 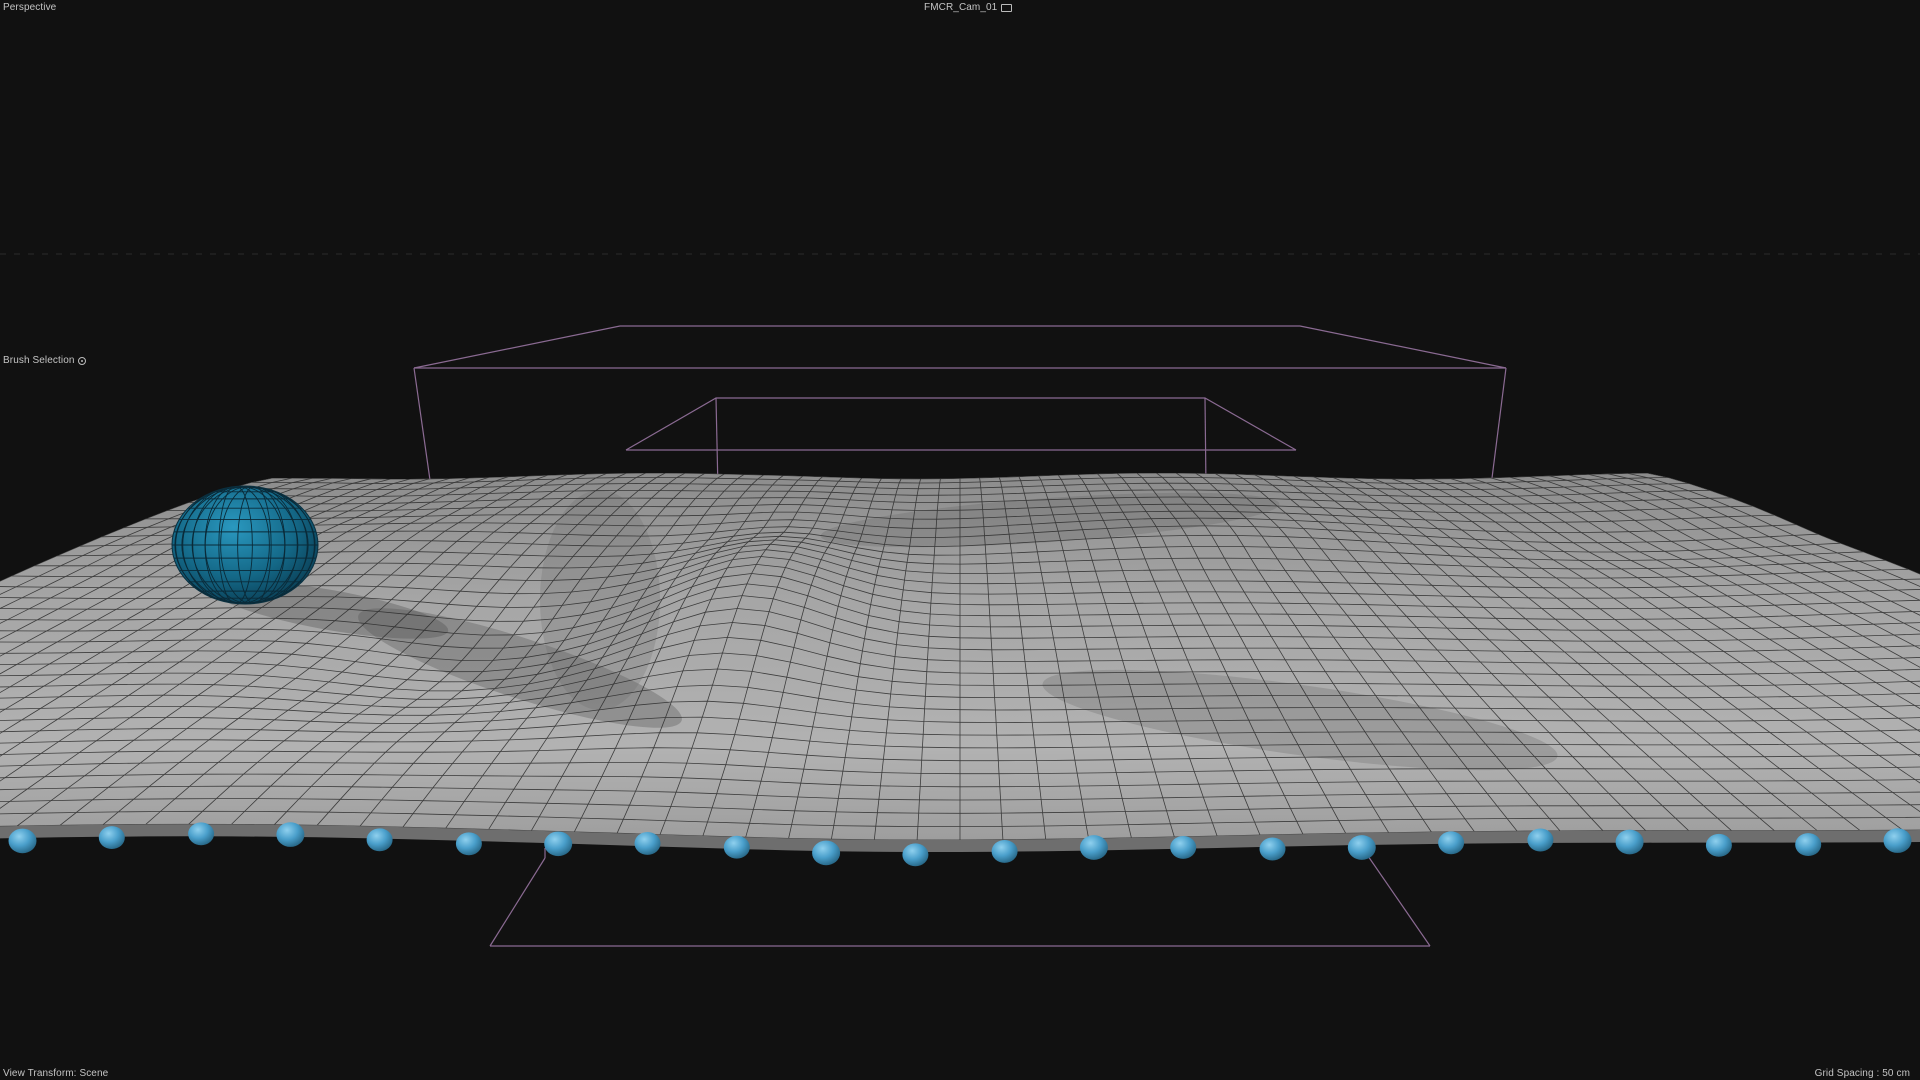 What do you see at coordinates (960, 897) in the screenshot?
I see `bounding-box-front` at bounding box center [960, 897].